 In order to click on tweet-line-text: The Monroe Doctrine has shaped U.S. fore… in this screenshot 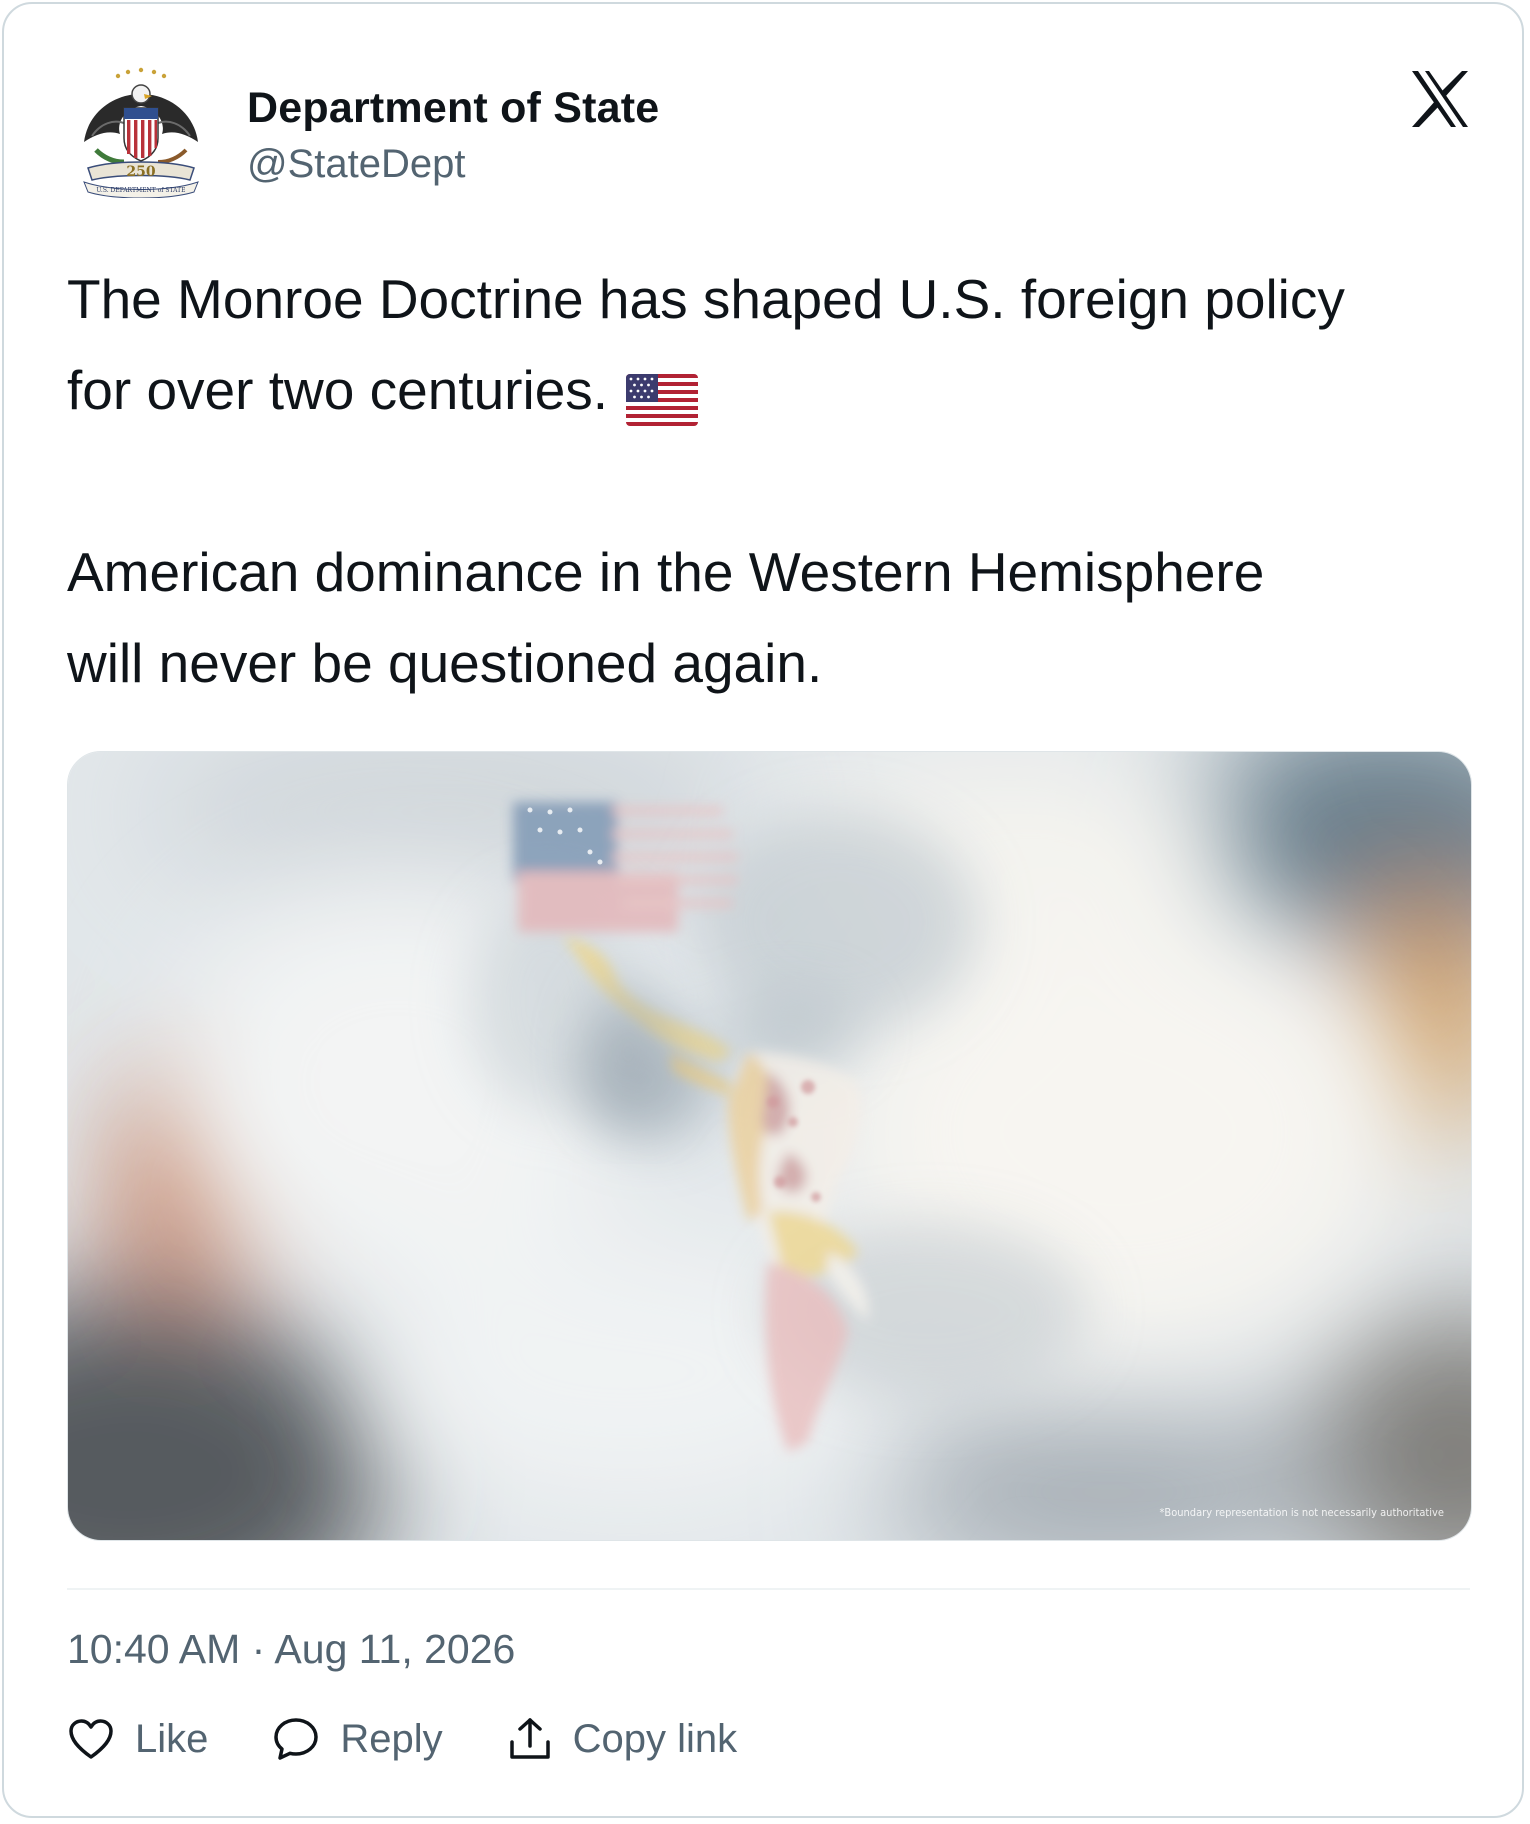, I will do `click(706, 299)`.